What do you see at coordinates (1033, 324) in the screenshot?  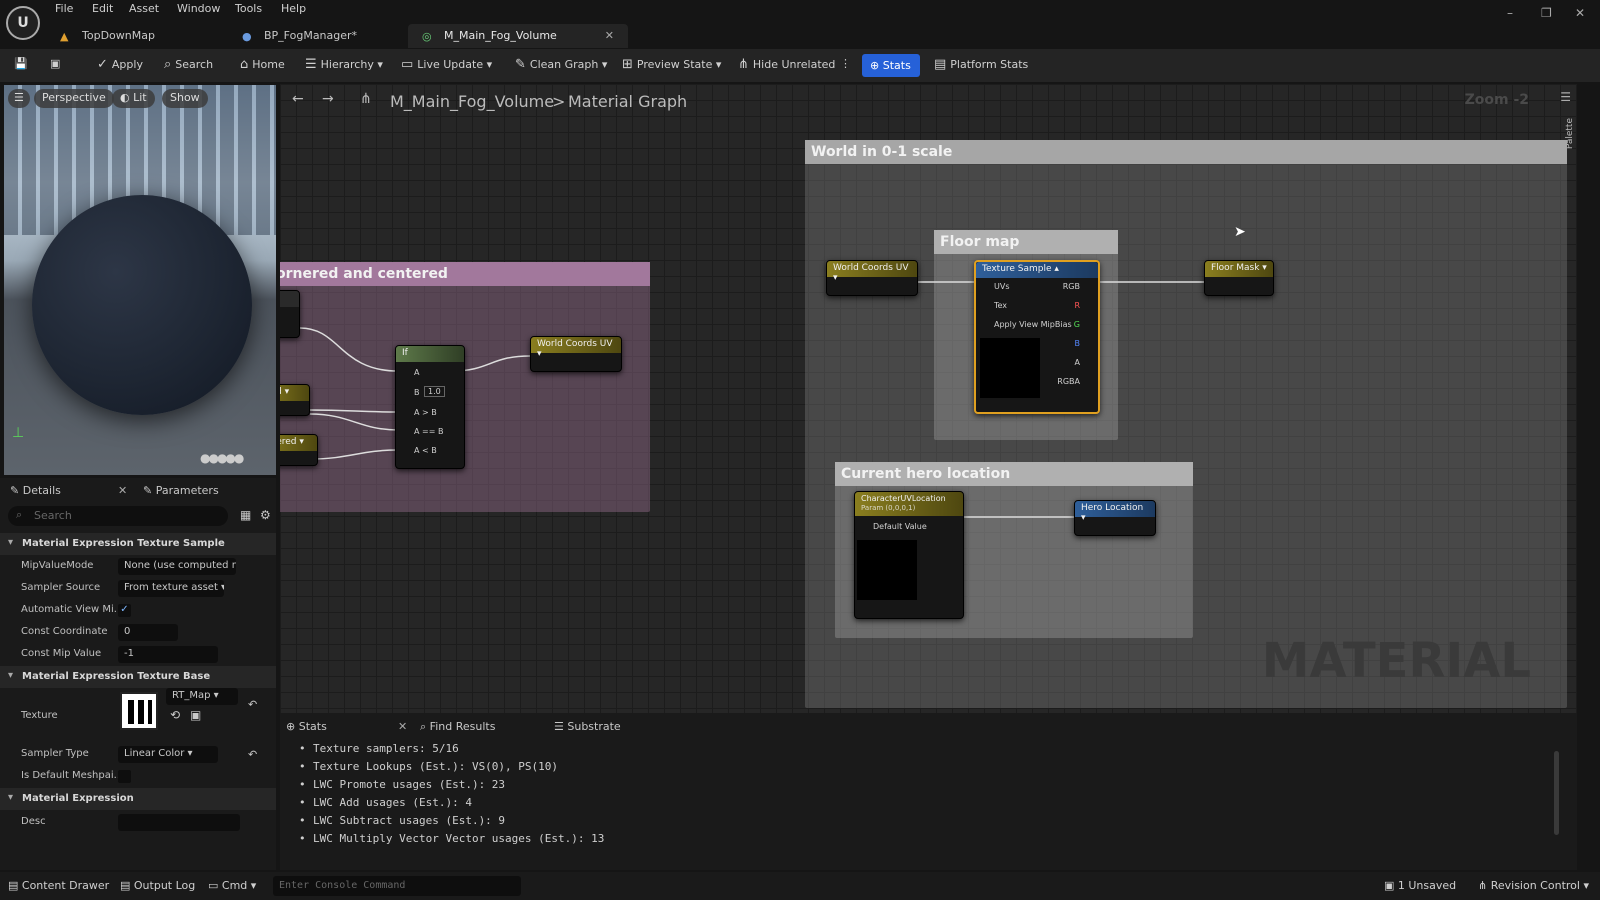 I see `pin-apply-view-mipbias: Apply View MipBias` at bounding box center [1033, 324].